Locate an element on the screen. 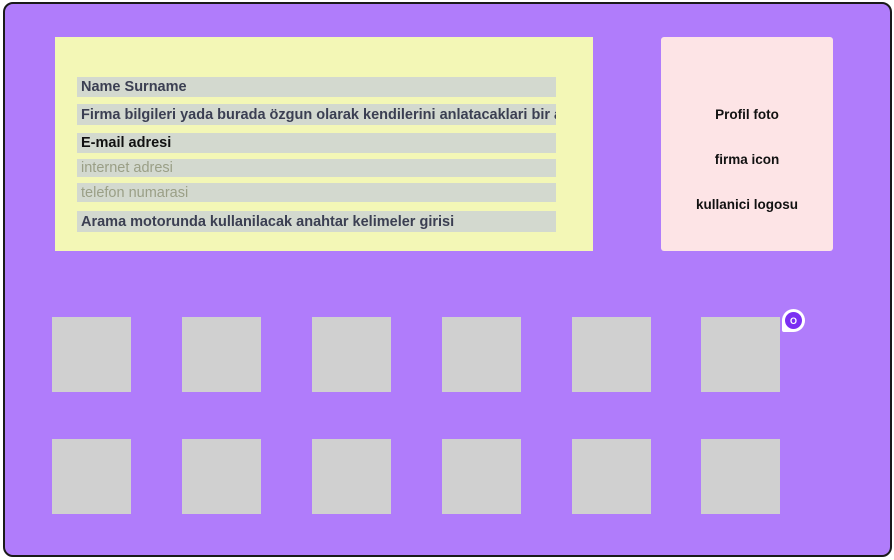 Image resolution: width=894 pixels, height=560 pixels. phone-field: telefon numarasi is located at coordinates (316, 192).